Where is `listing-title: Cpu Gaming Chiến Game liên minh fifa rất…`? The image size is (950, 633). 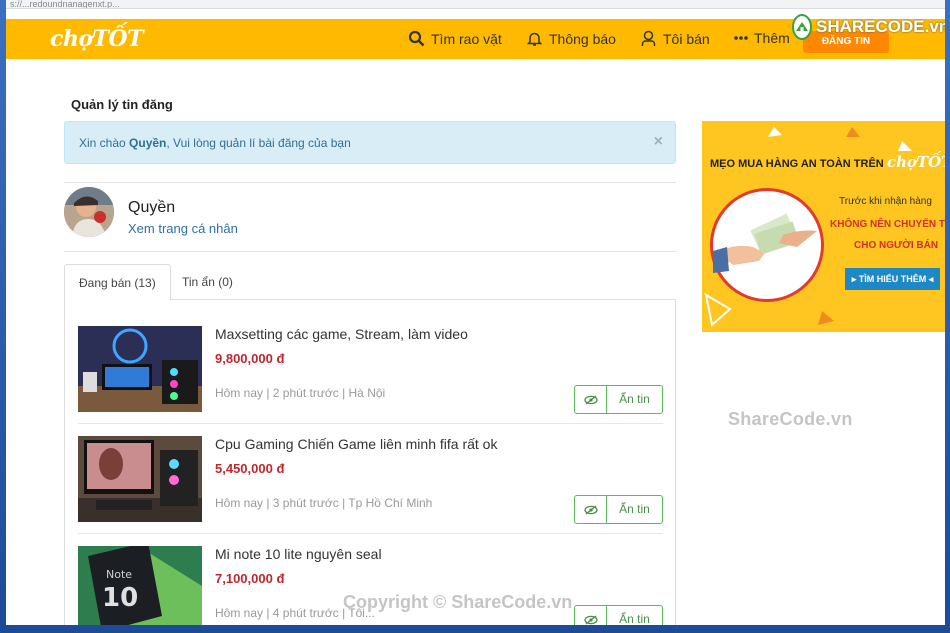
listing-title: Cpu Gaming Chiến Game liên minh fifa rất… is located at coordinates (356, 444).